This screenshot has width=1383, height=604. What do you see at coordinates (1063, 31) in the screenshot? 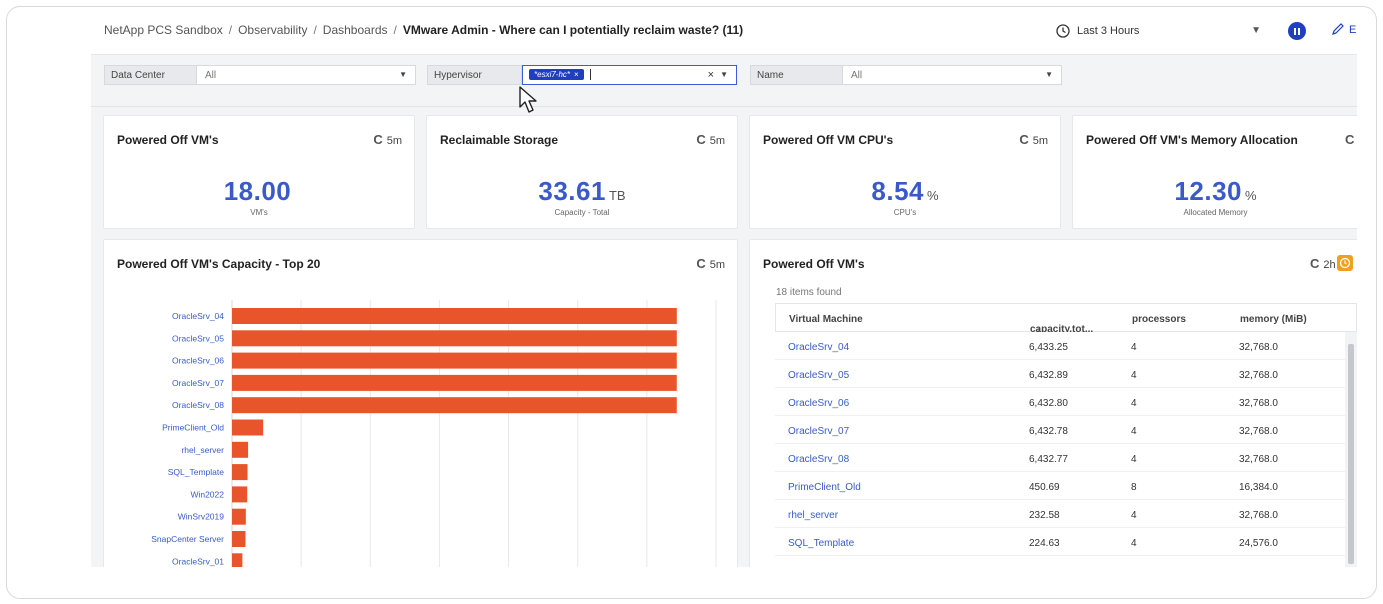
I see `clock-icon` at bounding box center [1063, 31].